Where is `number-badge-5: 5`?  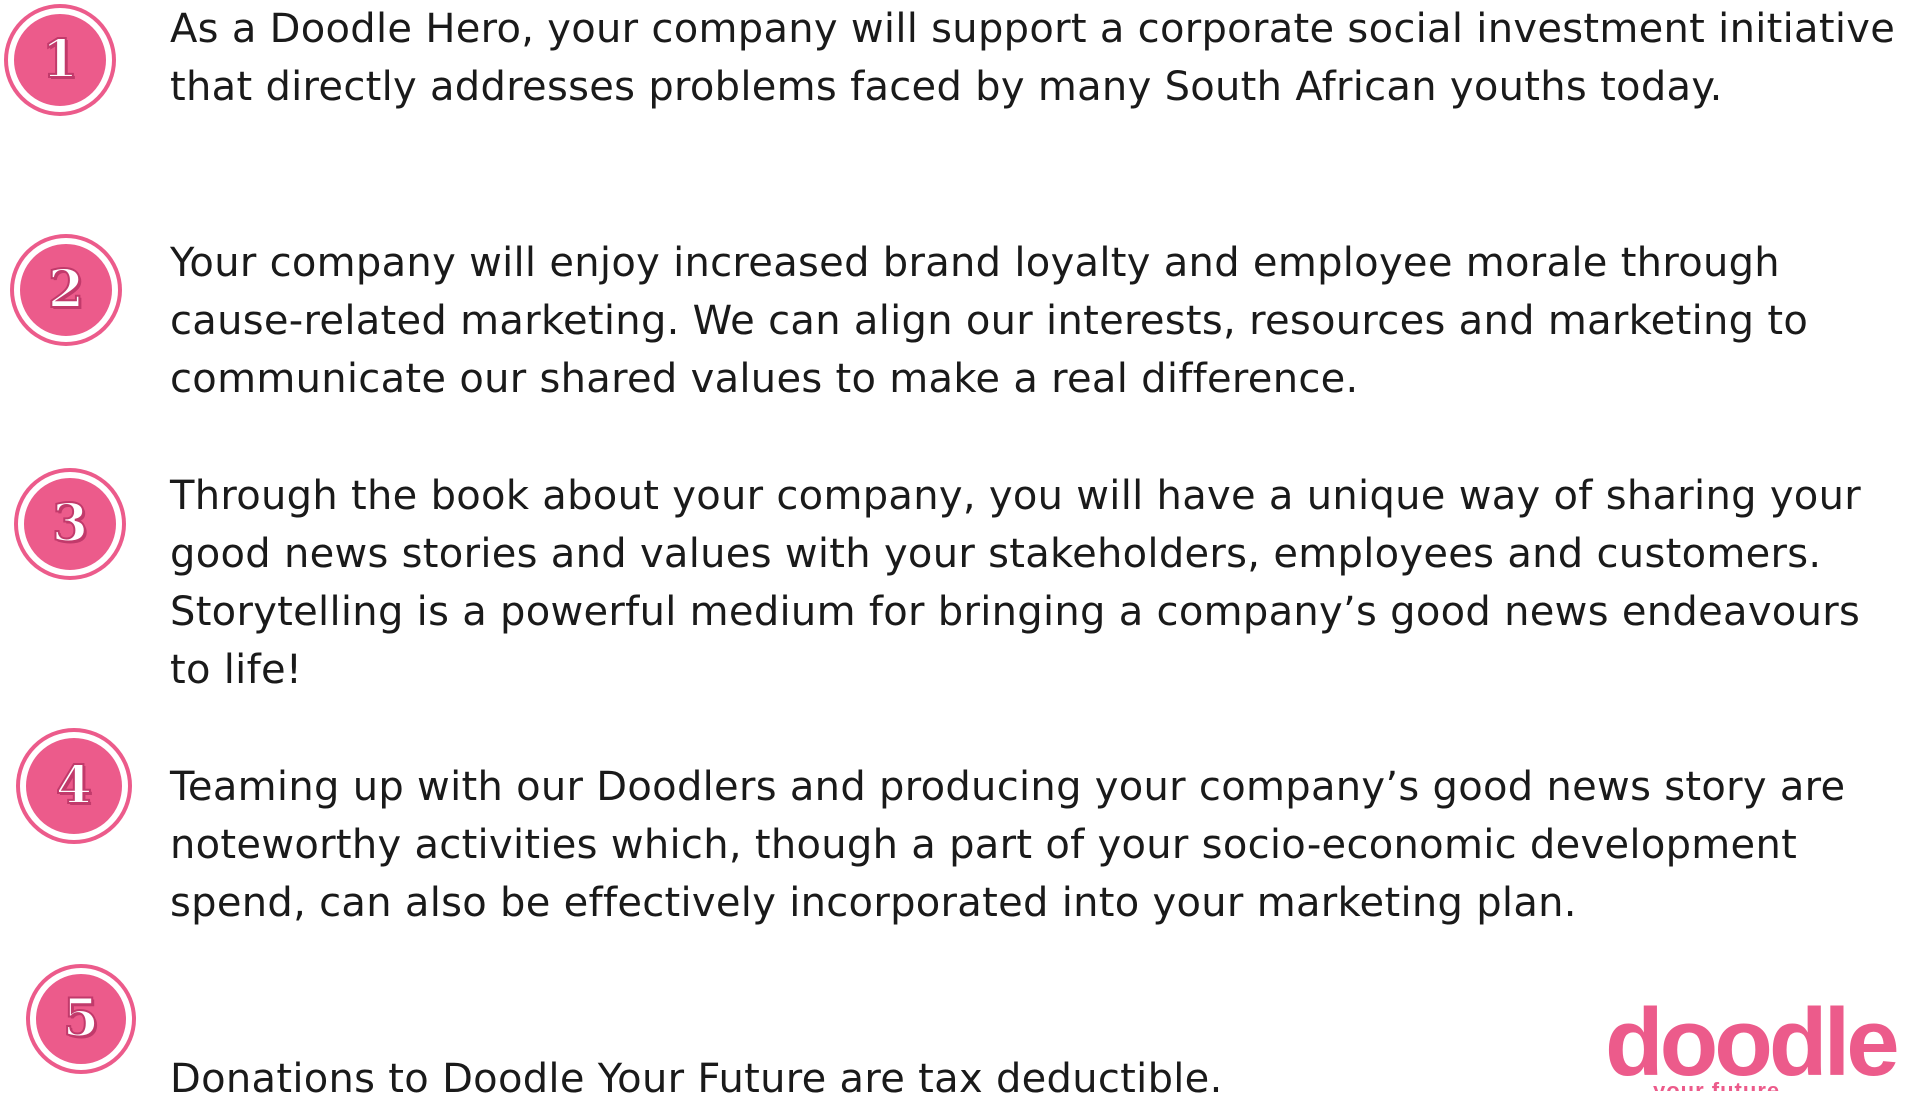 number-badge-5: 5 is located at coordinates (81, 1019).